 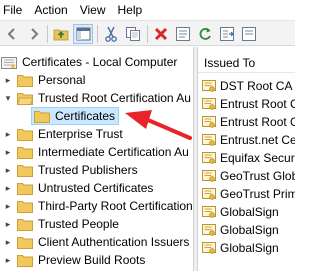 I want to click on column-header-issued-to: Issued To, so click(x=246, y=63).